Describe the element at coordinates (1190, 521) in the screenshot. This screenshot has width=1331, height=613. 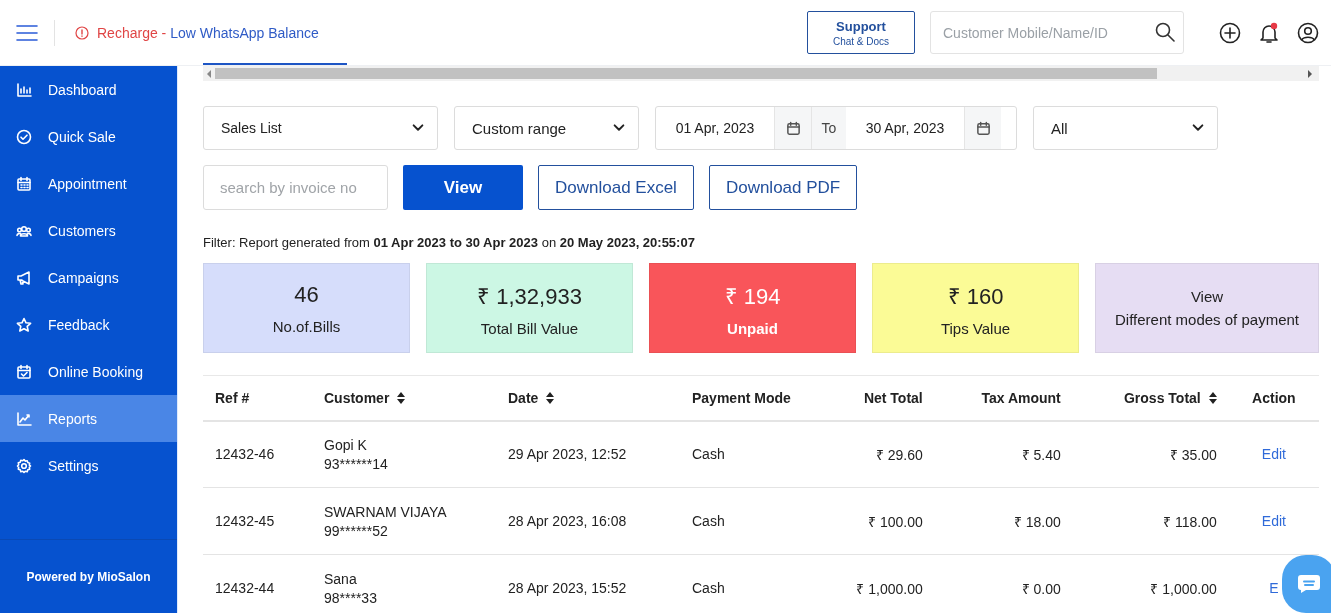
I see `table-cell: ₹ 118.00` at that location.